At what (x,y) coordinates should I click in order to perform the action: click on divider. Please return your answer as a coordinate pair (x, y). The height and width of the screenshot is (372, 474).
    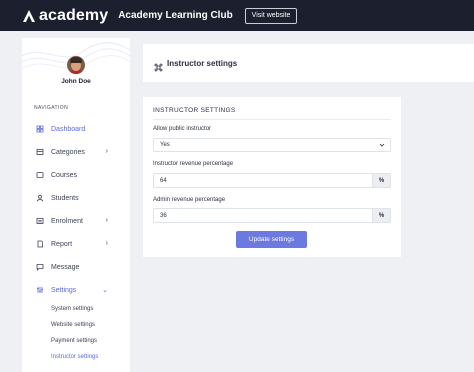
    Looking at the image, I should click on (272, 119).